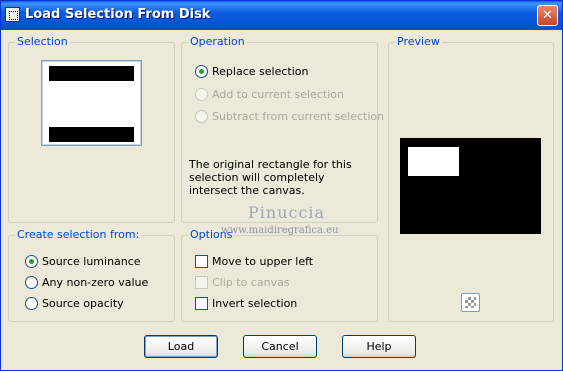  I want to click on thumbnail-top-band, so click(91, 73).